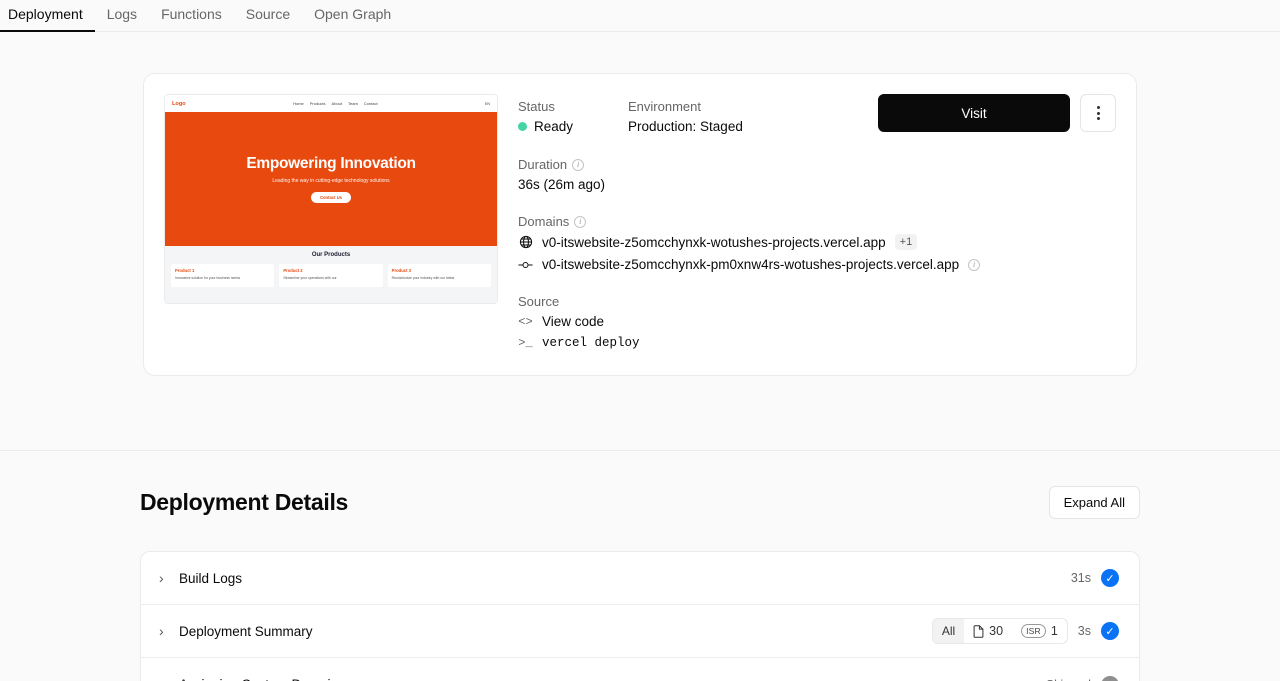  I want to click on preview-hero-title: Empowering Innovation, so click(331, 163).